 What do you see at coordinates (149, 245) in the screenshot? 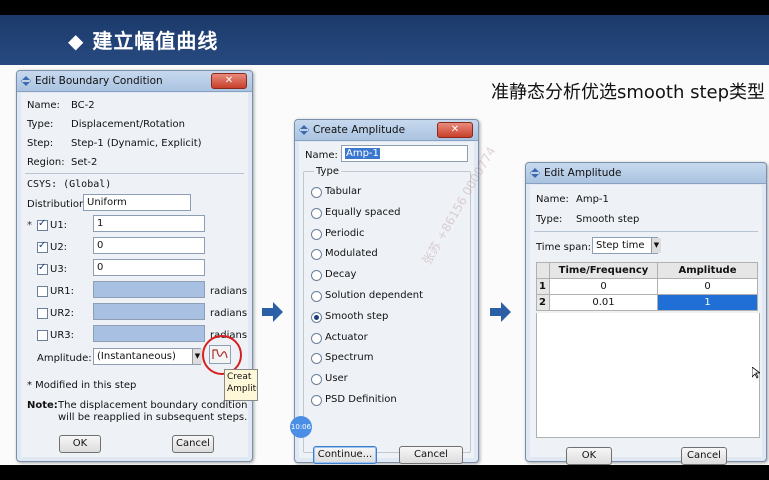
I see `u2-field: 0` at bounding box center [149, 245].